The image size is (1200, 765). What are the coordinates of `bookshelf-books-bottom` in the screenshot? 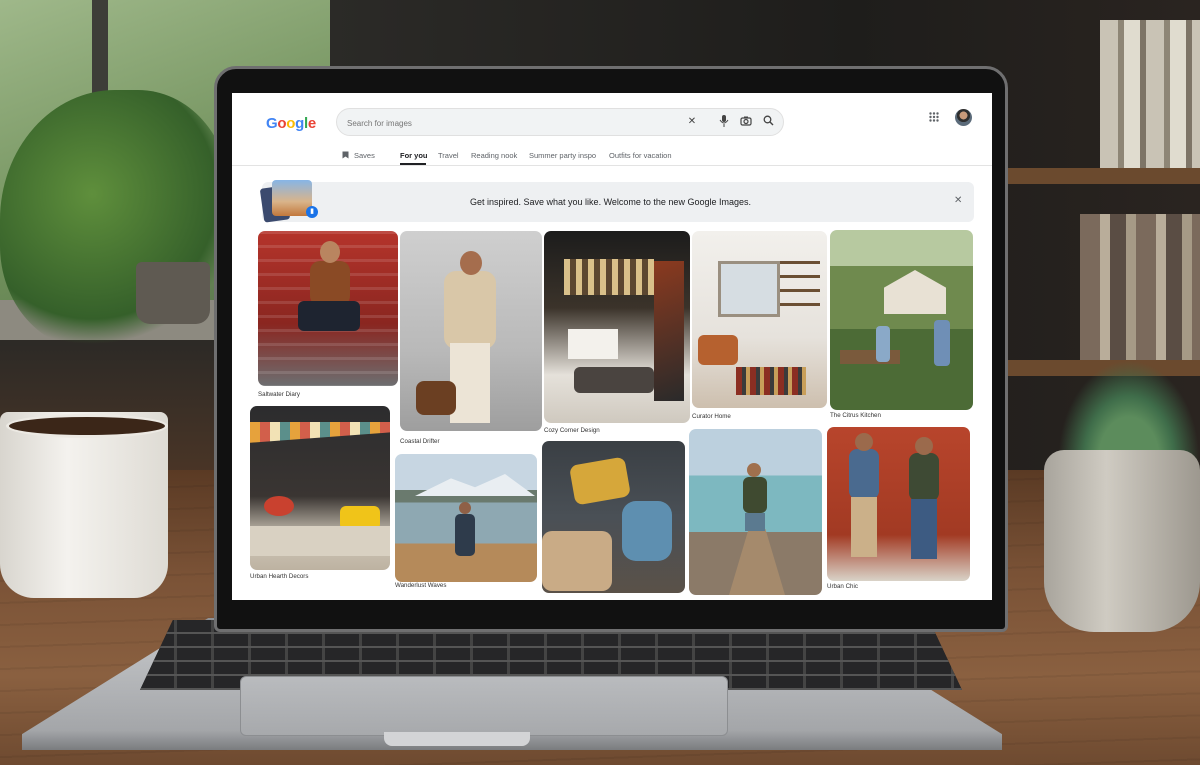 It's located at (1140, 287).